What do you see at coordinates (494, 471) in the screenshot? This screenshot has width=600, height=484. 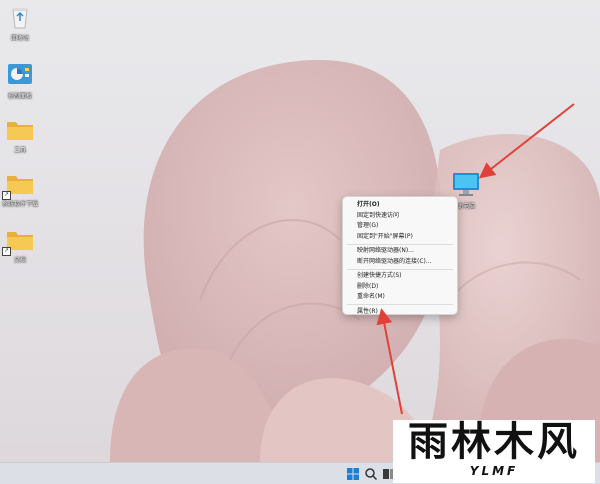 I see `watermark-subtext: YLMF` at bounding box center [494, 471].